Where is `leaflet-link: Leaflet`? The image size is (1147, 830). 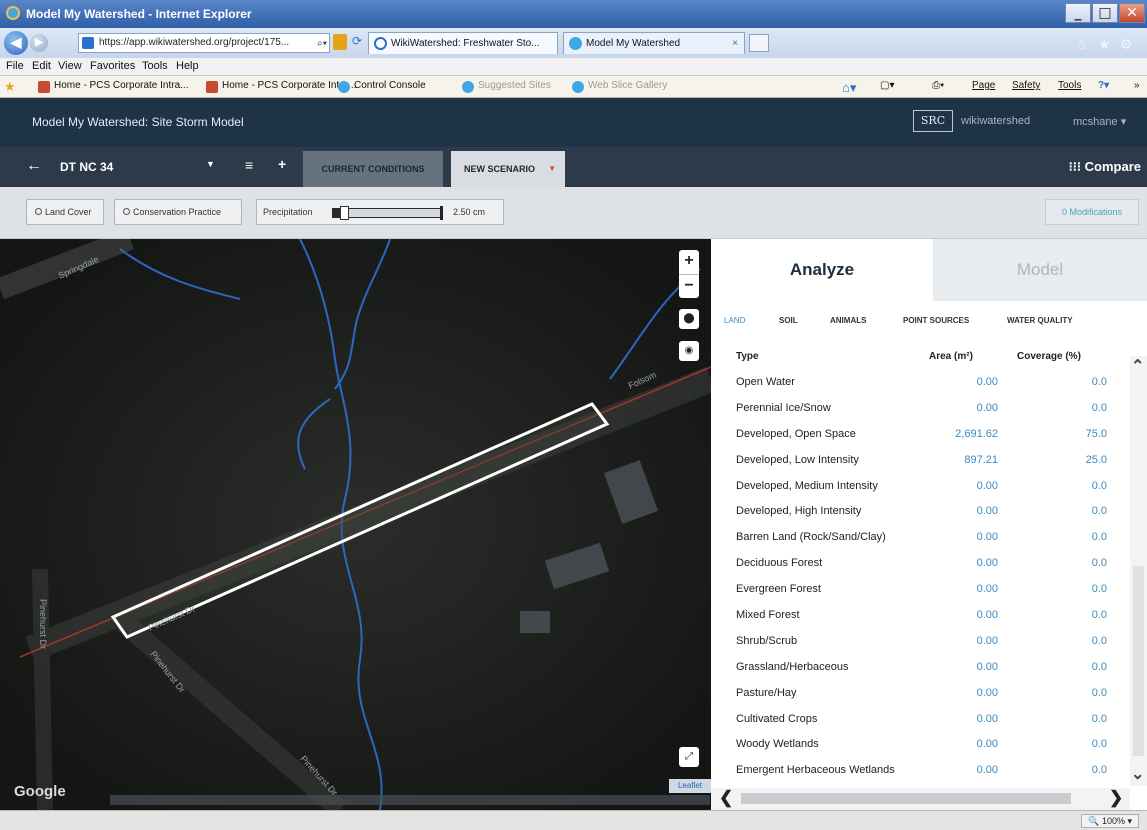
leaflet-link: Leaflet is located at coordinates (690, 786).